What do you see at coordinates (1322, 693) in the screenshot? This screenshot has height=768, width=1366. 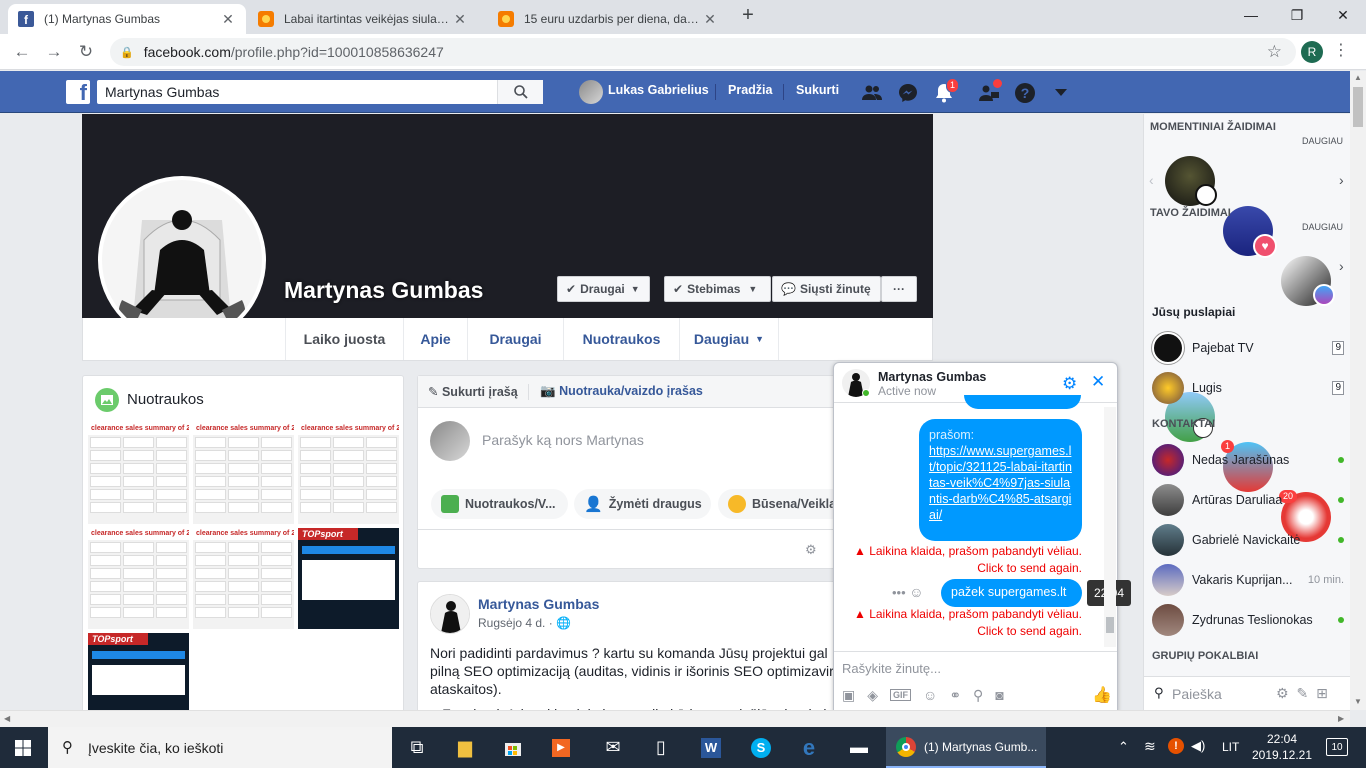 I see `new-group-icon: ⊞` at bounding box center [1322, 693].